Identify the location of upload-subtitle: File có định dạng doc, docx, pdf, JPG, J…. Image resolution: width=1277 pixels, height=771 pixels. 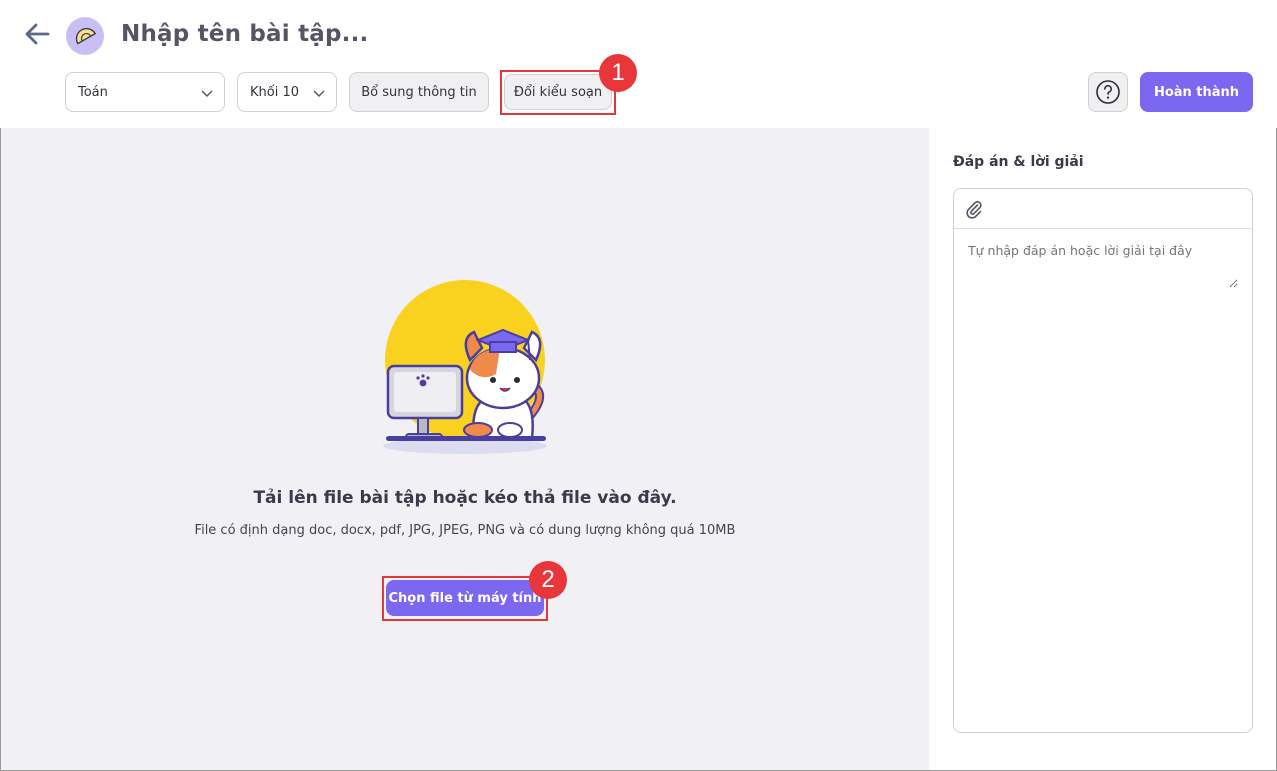
(465, 530).